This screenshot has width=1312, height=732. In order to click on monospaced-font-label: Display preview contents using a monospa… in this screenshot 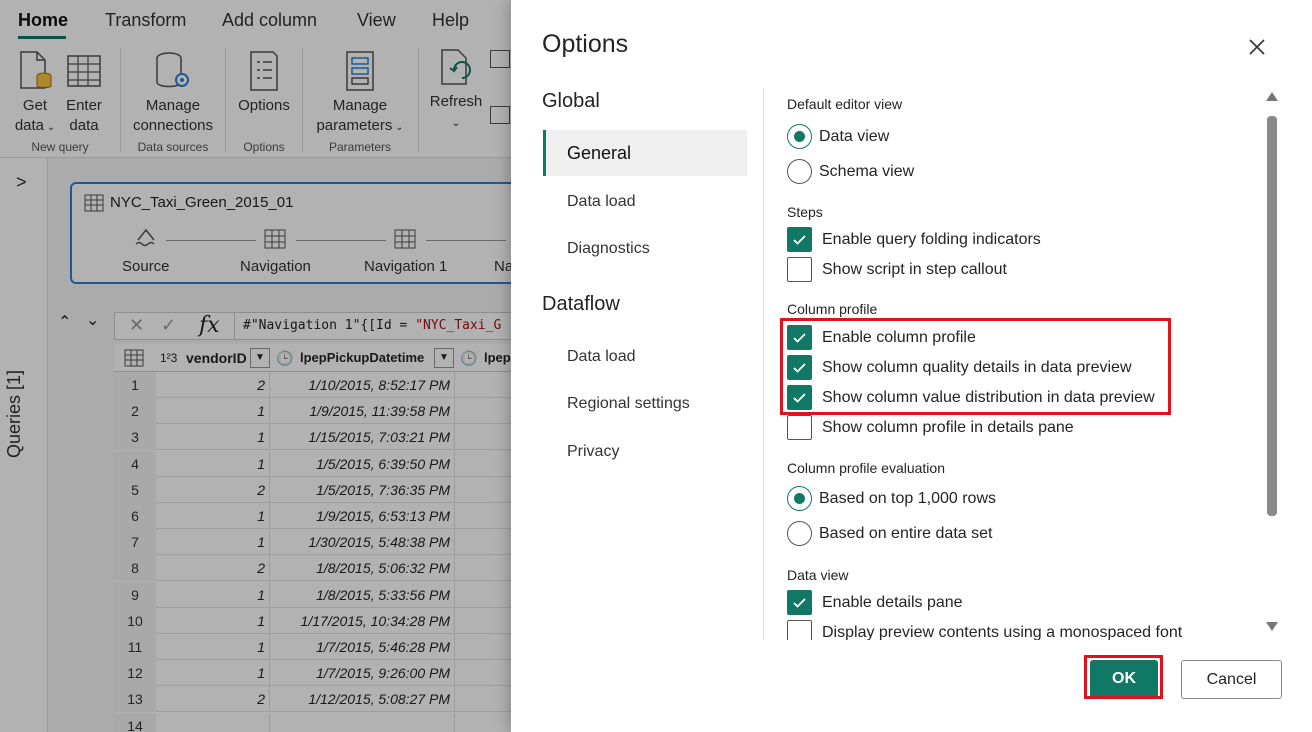, I will do `click(1002, 632)`.